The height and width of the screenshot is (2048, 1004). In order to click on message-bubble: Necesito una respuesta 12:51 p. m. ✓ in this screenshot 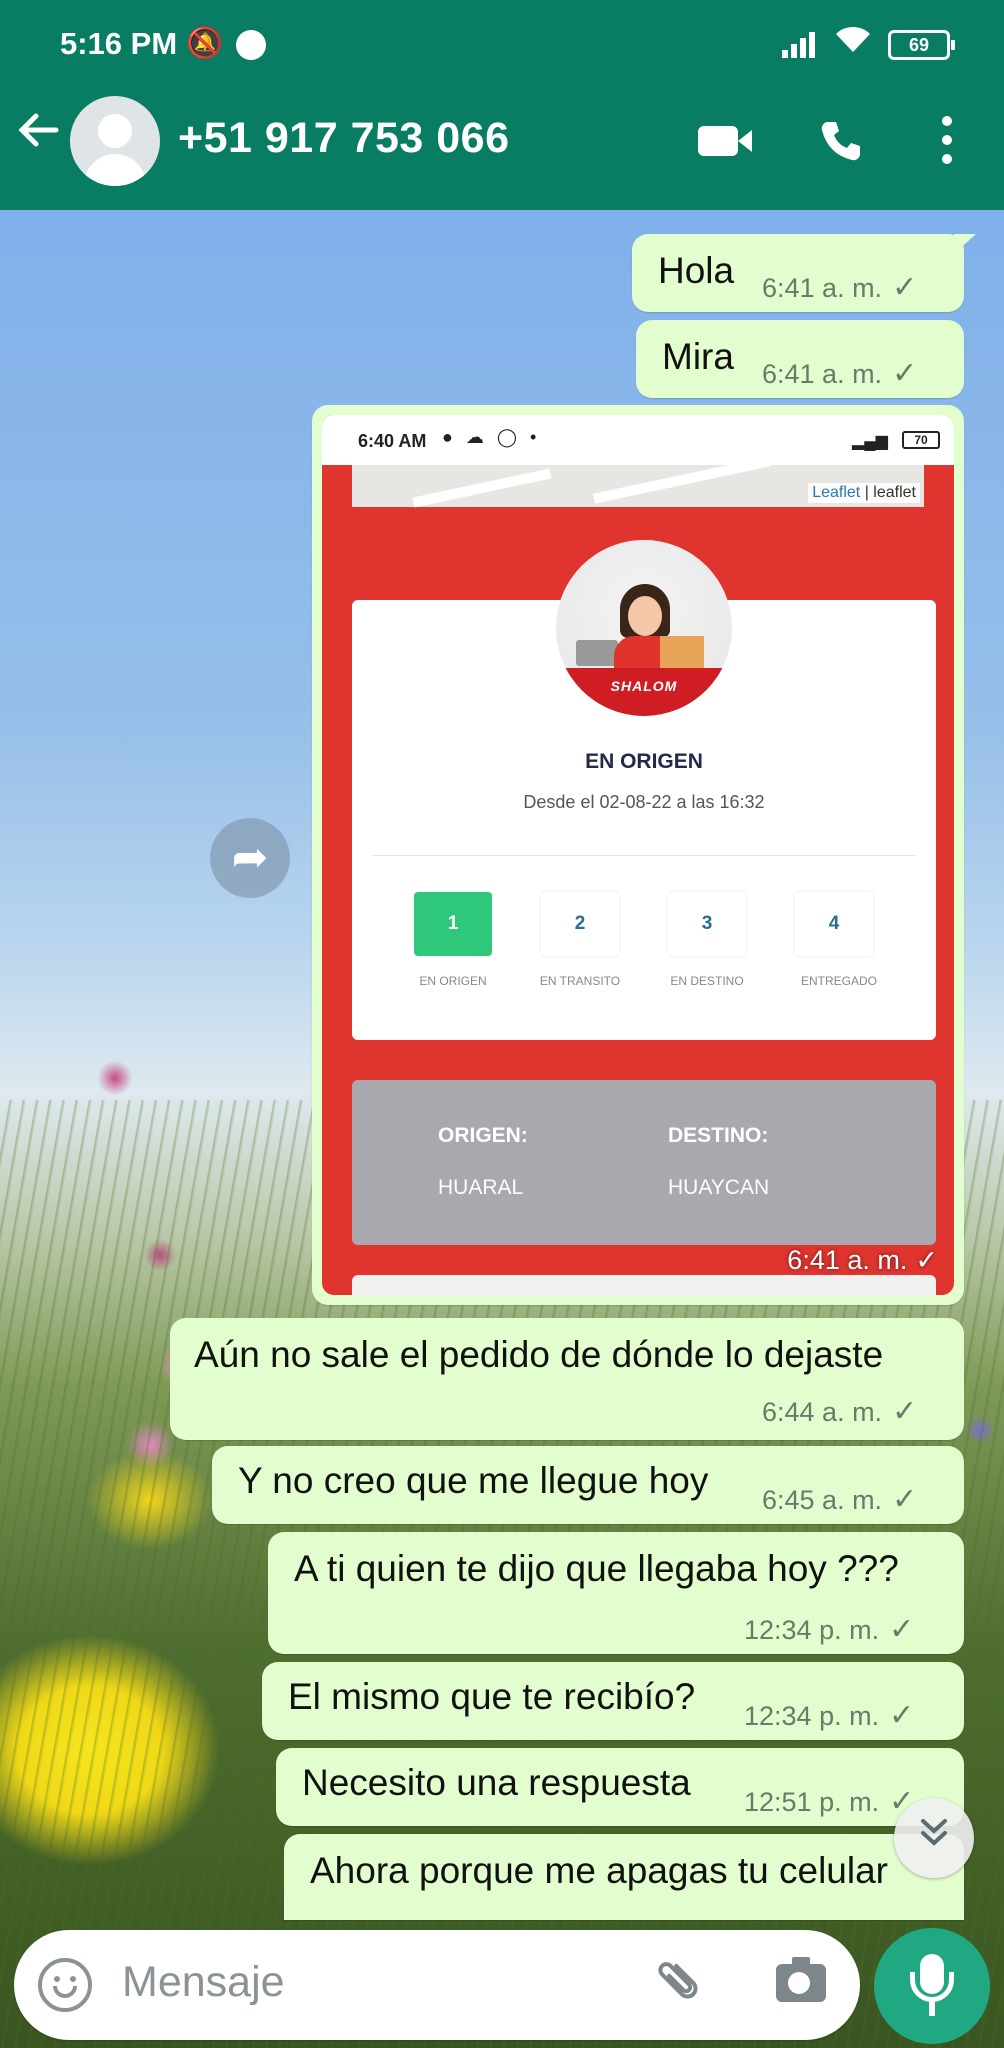, I will do `click(620, 1787)`.